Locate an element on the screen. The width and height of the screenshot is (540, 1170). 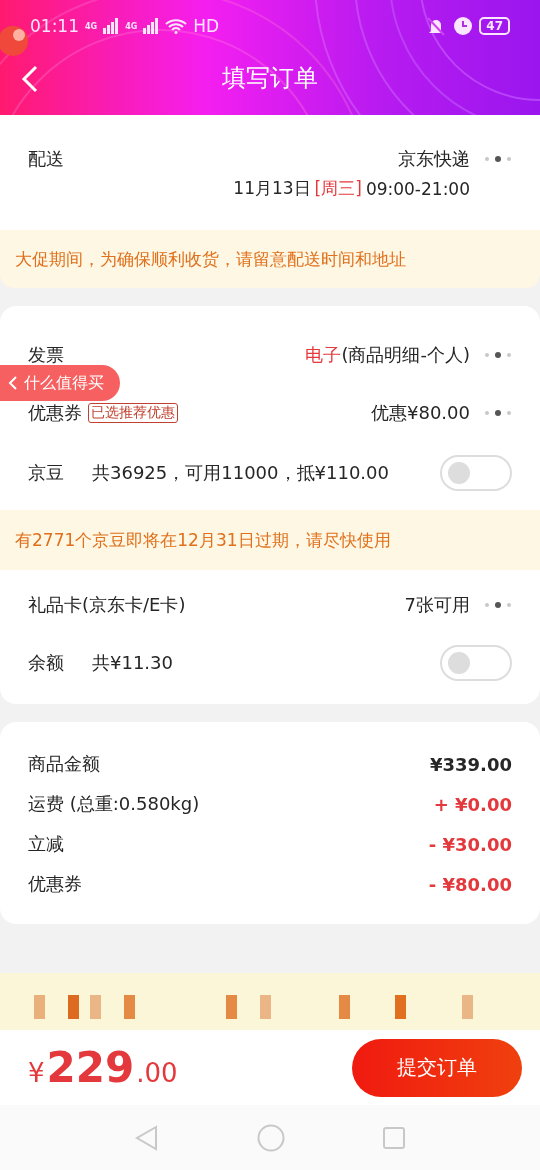
page-title: 填写订单 is located at coordinates (270, 78).